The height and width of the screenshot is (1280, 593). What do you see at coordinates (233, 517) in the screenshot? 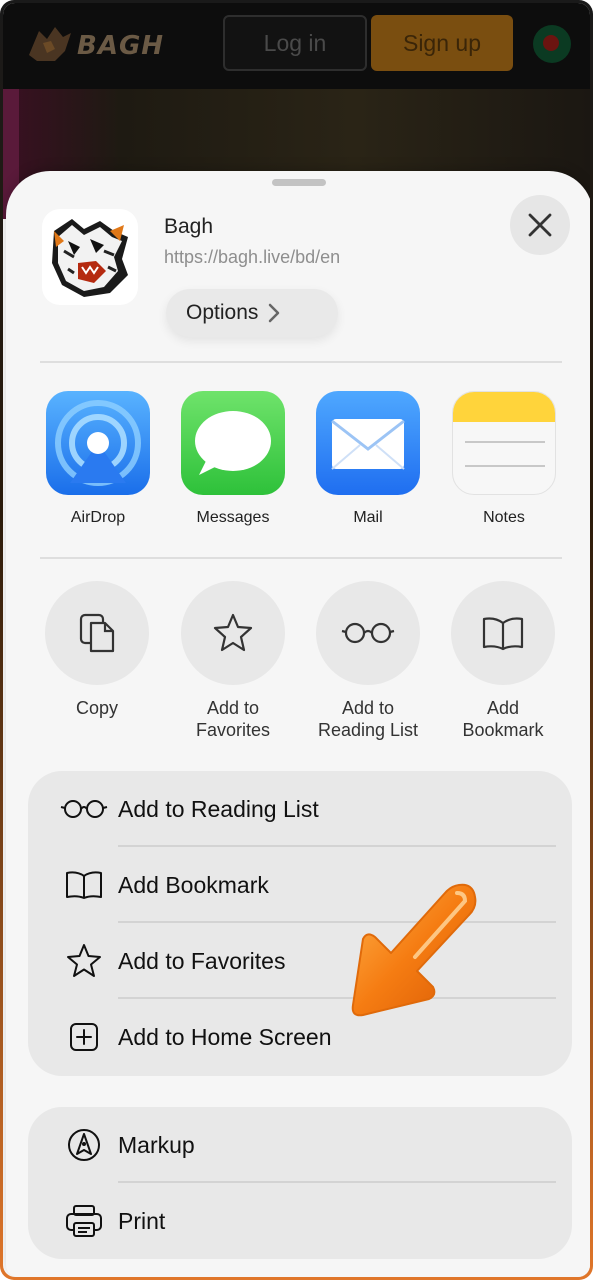
I see `app-label: Messages` at bounding box center [233, 517].